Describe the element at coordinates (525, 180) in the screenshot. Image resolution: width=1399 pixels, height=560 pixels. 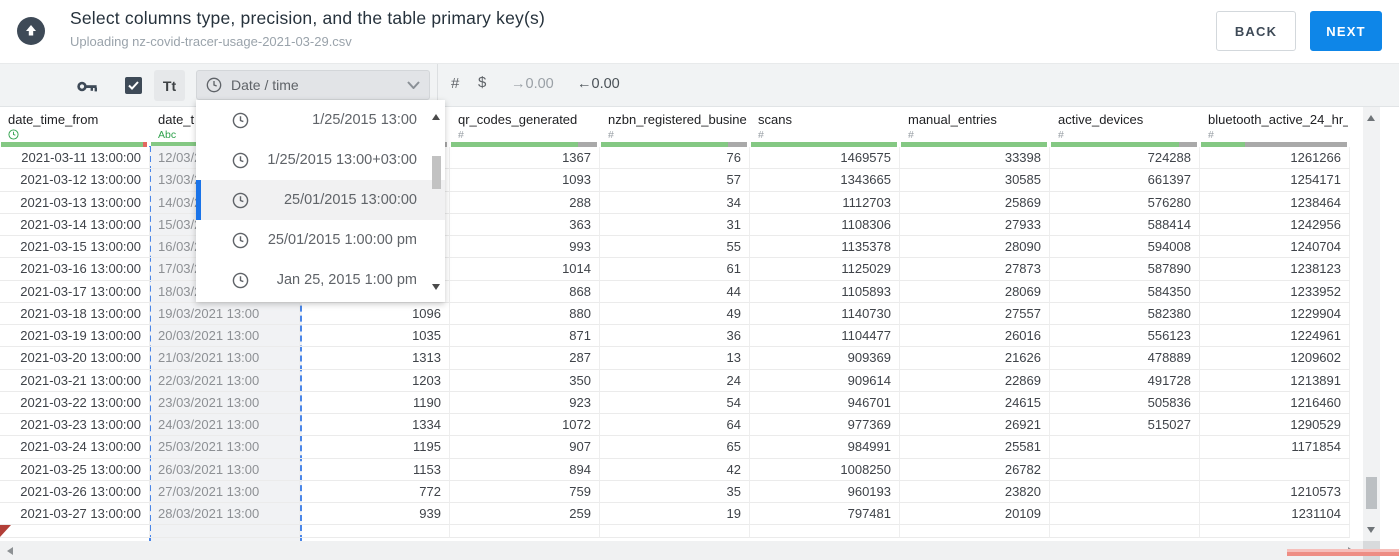
I see `table-cell: 1093` at that location.